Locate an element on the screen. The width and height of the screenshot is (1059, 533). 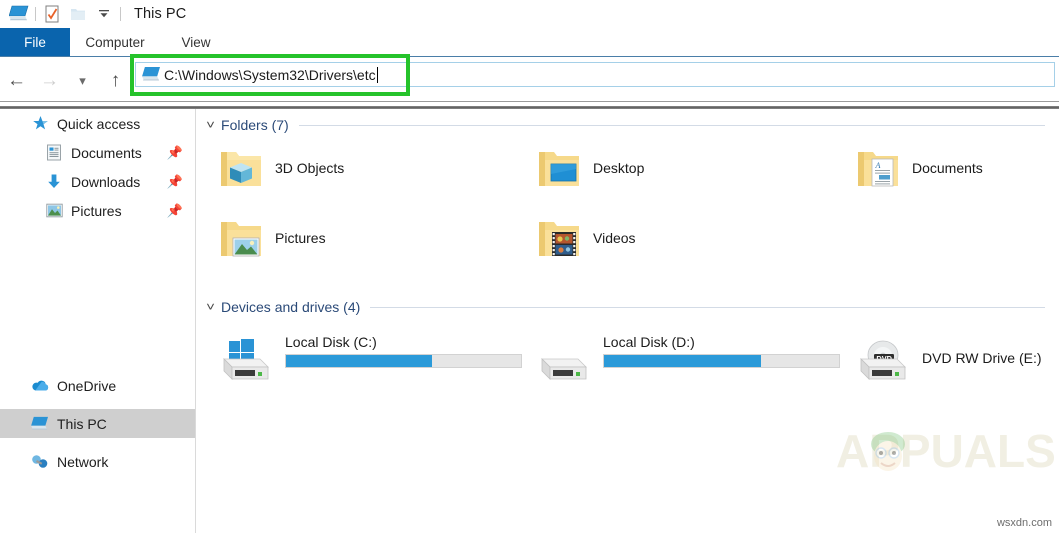
folder-pictures-icon is located at coordinates (241, 239).